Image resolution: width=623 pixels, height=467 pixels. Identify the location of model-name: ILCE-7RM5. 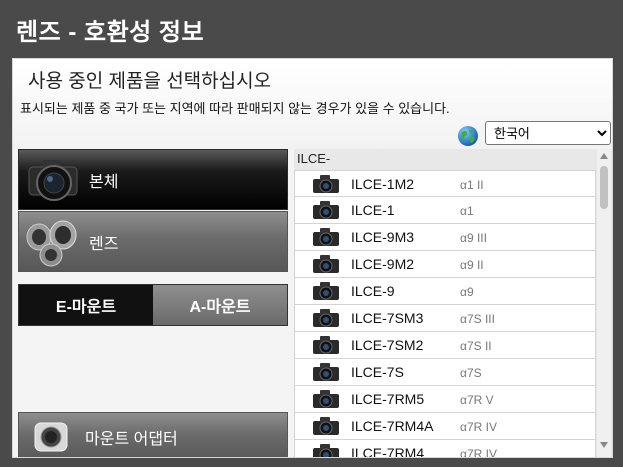
(388, 399).